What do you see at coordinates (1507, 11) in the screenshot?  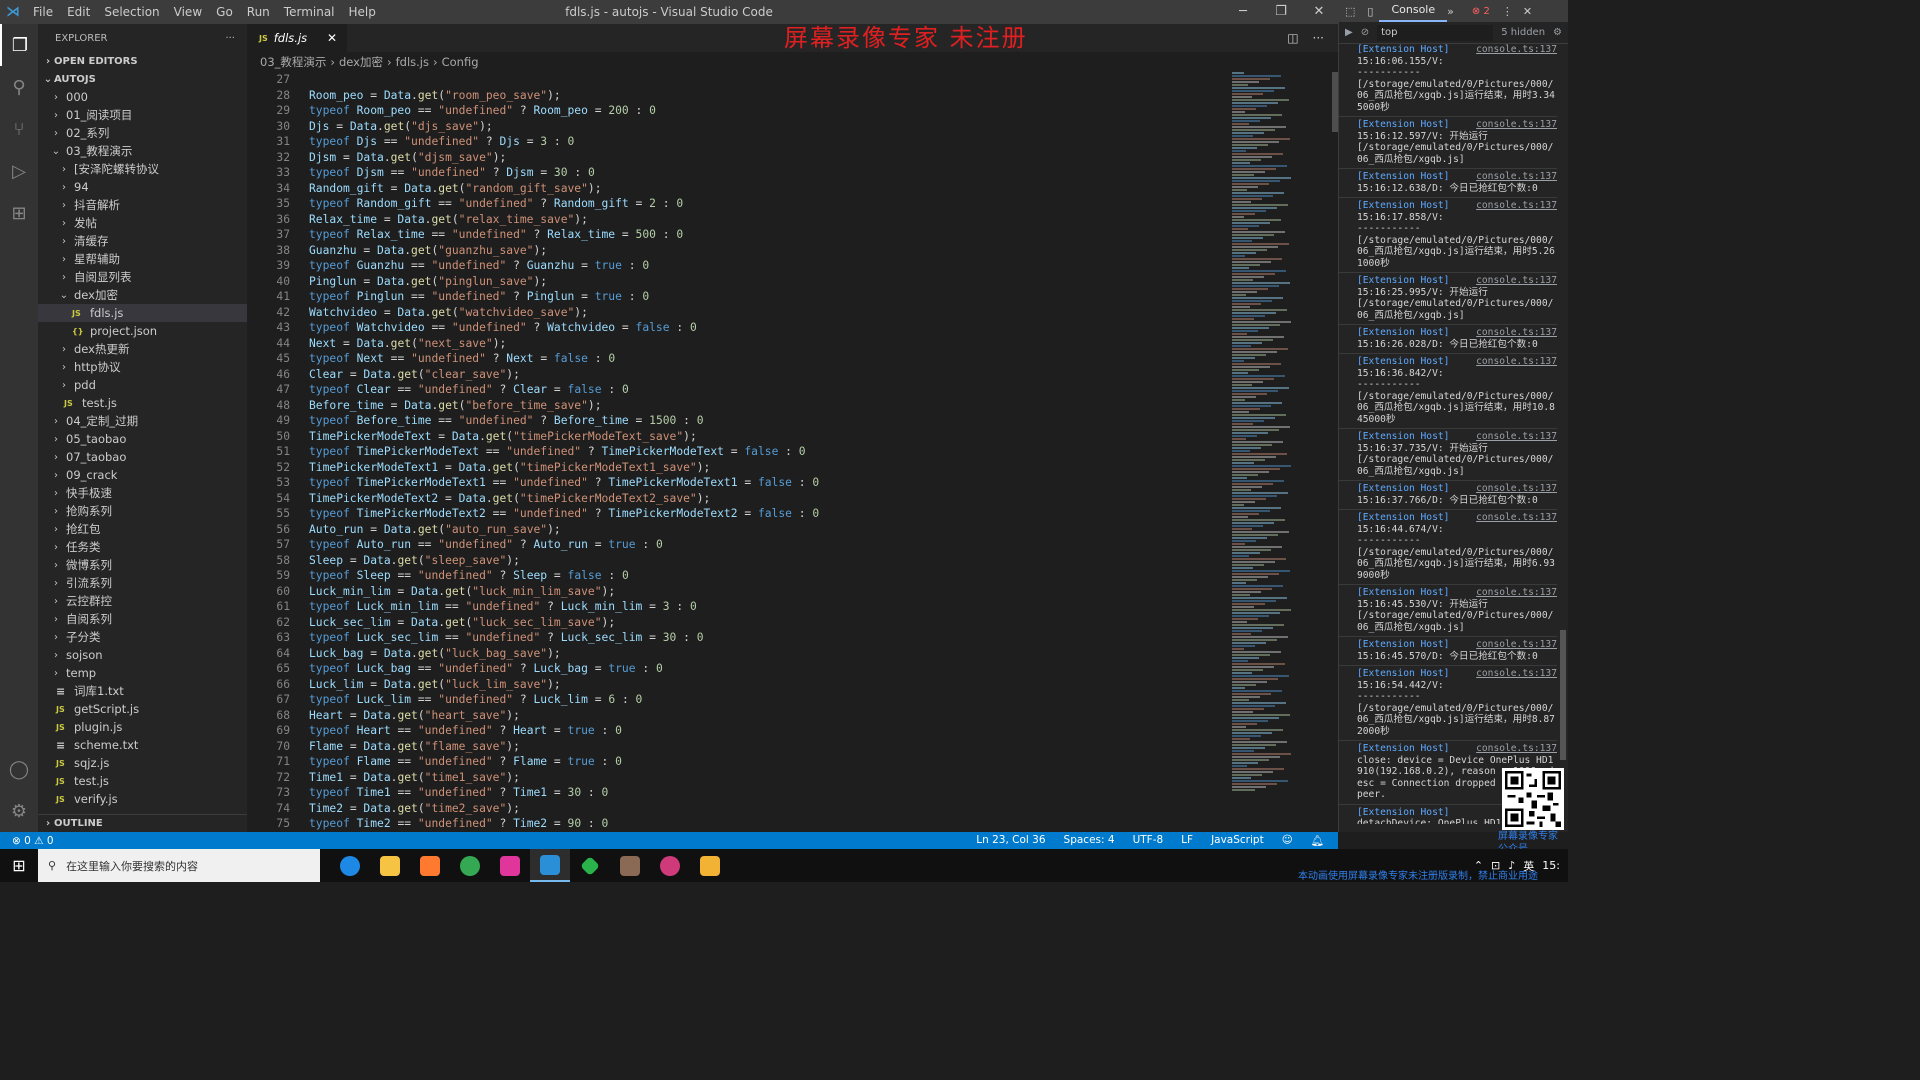 I see `devtools-menu-icon: ⋮` at bounding box center [1507, 11].